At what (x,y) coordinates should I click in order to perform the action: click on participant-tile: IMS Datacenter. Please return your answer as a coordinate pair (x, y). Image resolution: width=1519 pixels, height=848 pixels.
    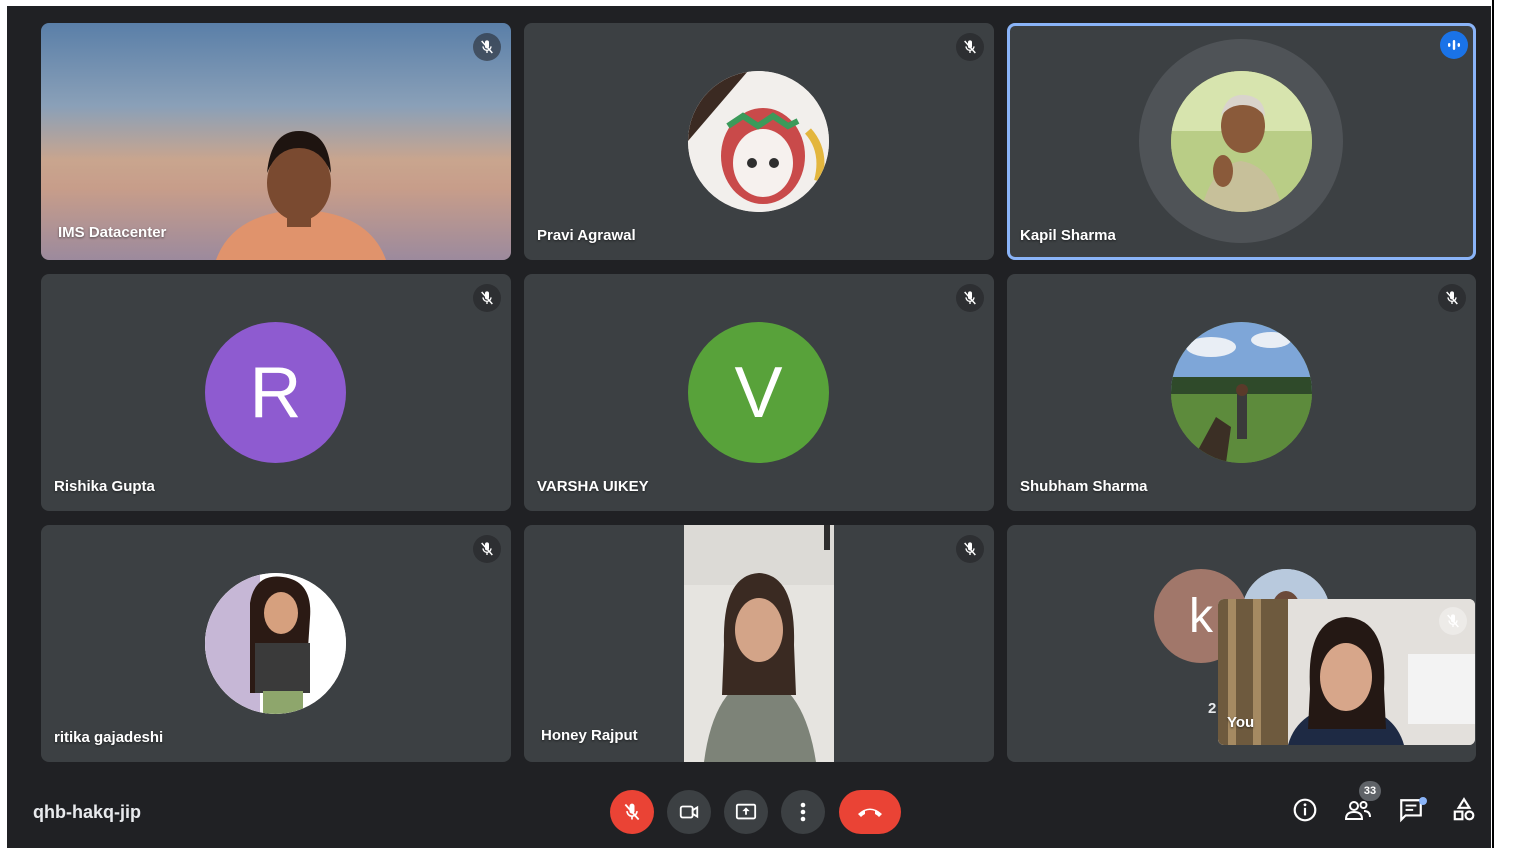
    Looking at the image, I should click on (276, 141).